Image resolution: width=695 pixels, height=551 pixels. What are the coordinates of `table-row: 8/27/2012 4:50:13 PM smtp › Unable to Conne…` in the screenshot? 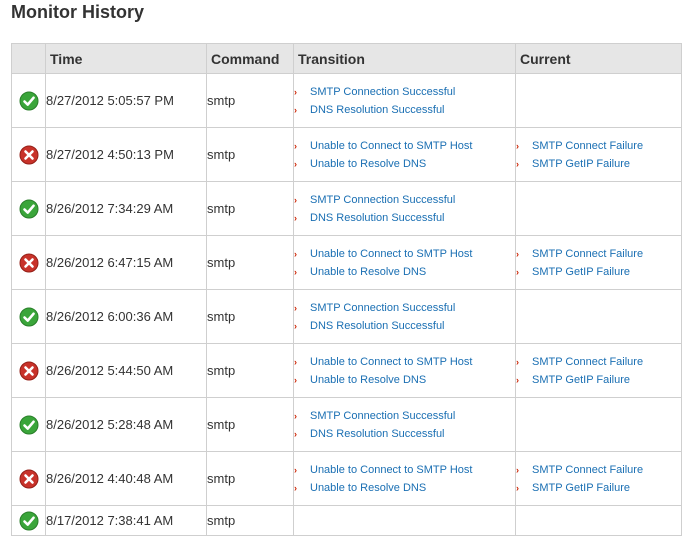 It's located at (346, 154).